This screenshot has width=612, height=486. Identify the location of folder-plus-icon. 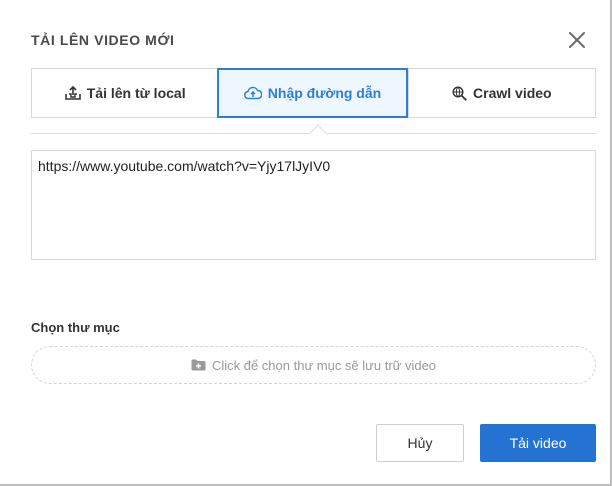
(198, 365).